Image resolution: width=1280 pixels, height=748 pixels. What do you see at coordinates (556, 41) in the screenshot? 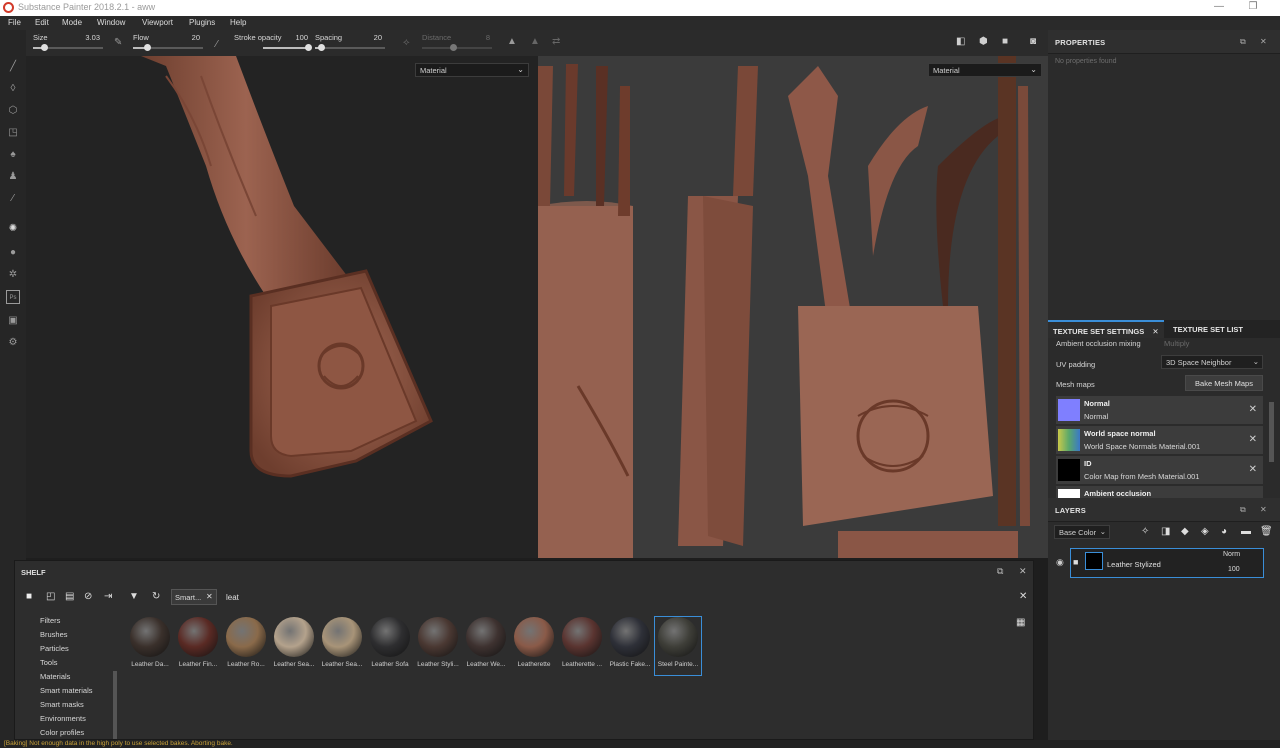
I see `symmetry-settings-icon: ⇄` at bounding box center [556, 41].